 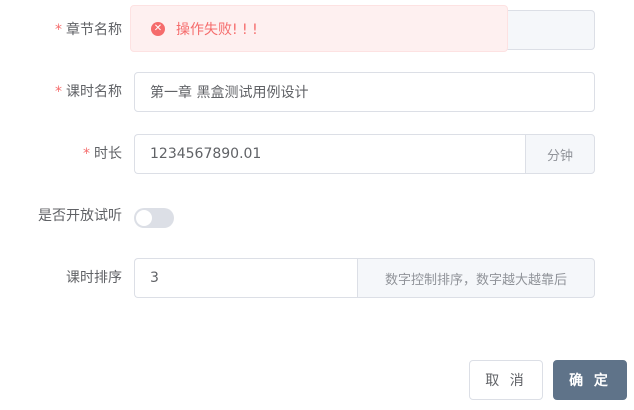 I want to click on error-circle-icon: ✕, so click(x=158, y=28).